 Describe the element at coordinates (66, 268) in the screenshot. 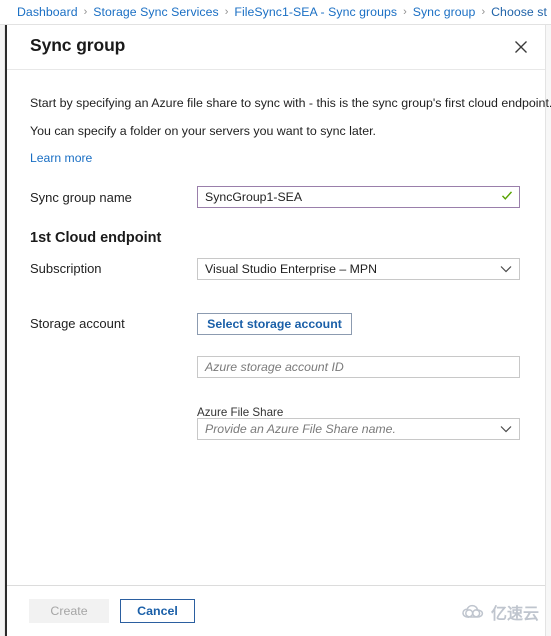

I see `subscription-label: Subscription` at that location.